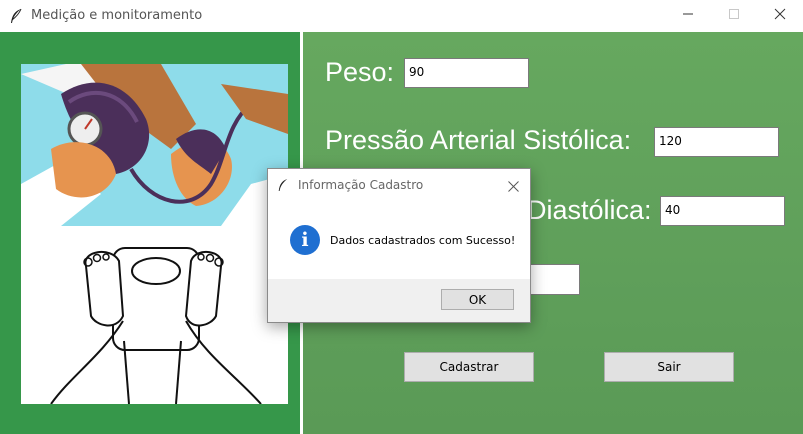 Image resolution: width=803 pixels, height=434 pixels. What do you see at coordinates (423, 240) in the screenshot?
I see `dialog-message: Dados cadastrados com Sucesso!` at bounding box center [423, 240].